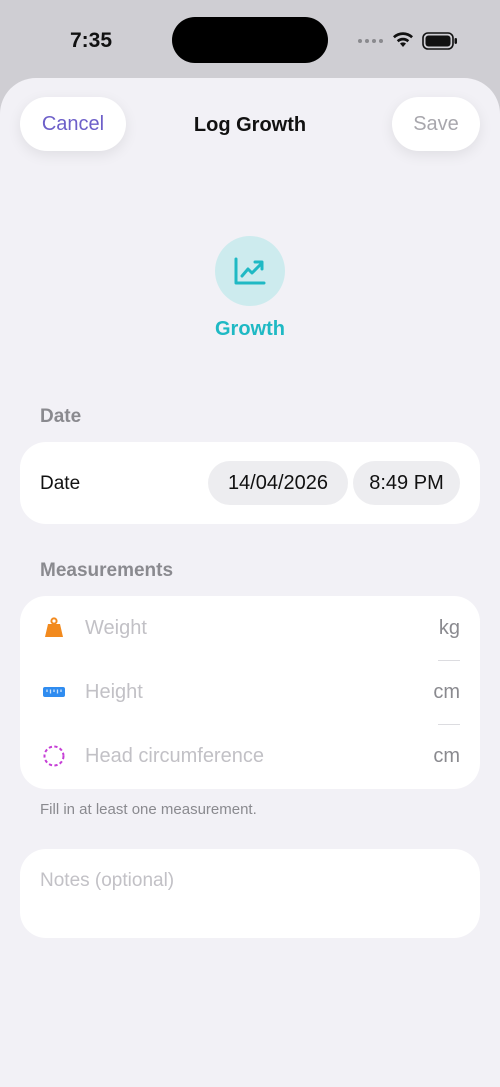  What do you see at coordinates (91, 40) in the screenshot?
I see `status-time: 7:35` at bounding box center [91, 40].